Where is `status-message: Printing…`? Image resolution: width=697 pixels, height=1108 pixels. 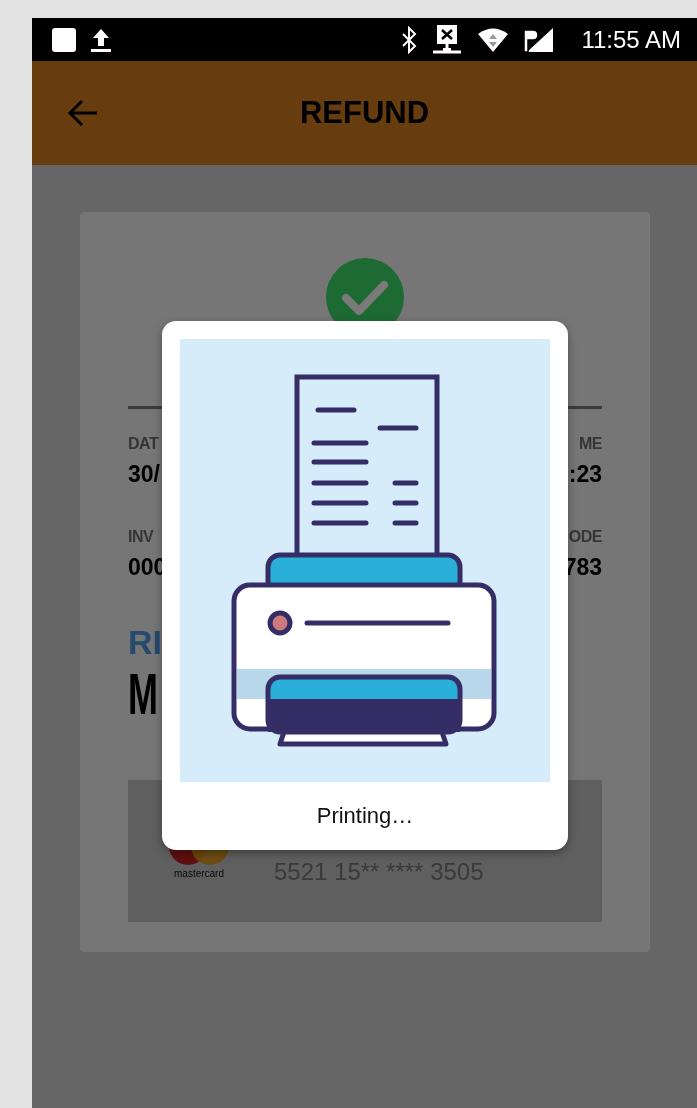 status-message: Printing… is located at coordinates (365, 816).